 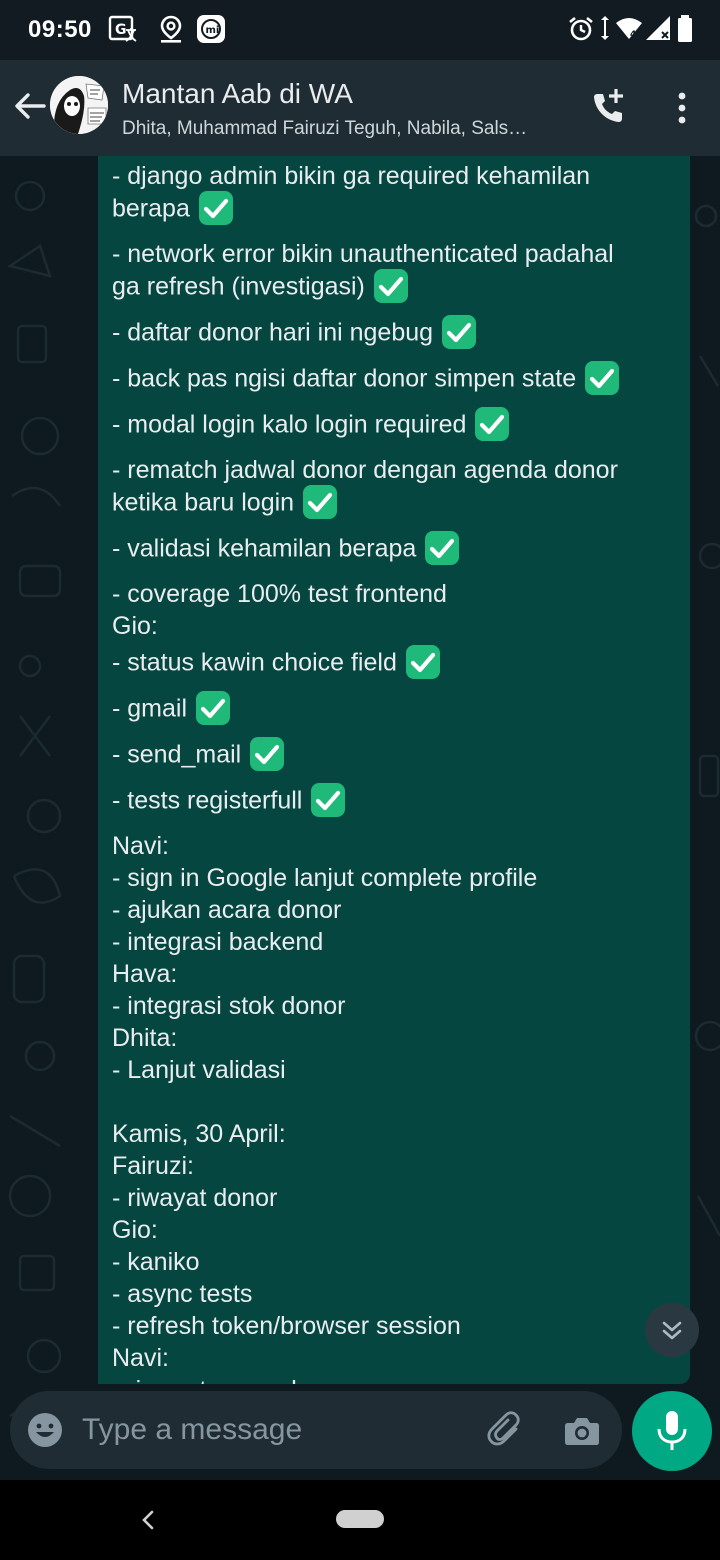 I want to click on scroll-down-button, so click(x=672, y=1330).